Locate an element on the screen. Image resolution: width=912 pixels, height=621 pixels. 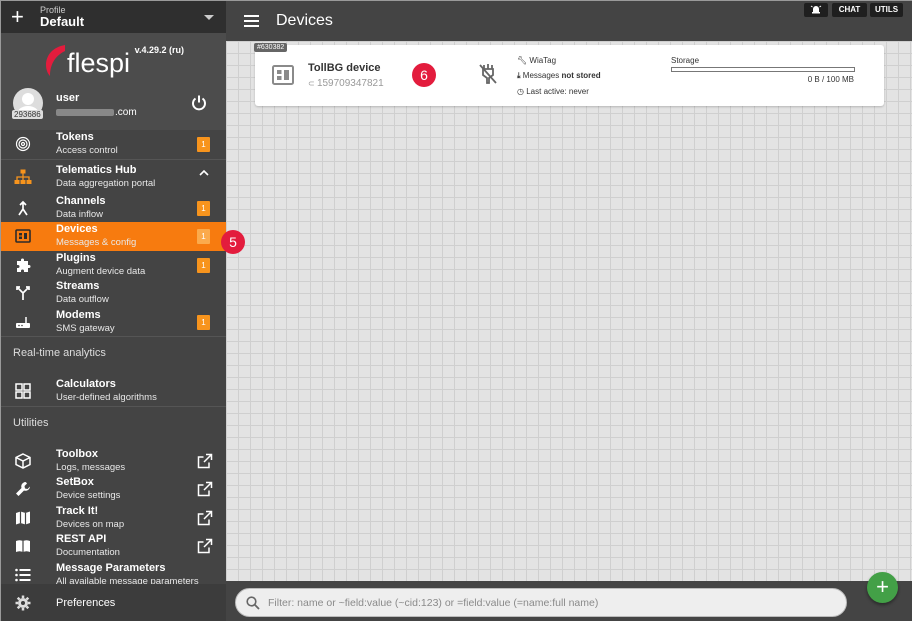
profile-selector: + Profile Default is located at coordinates (113, 17).